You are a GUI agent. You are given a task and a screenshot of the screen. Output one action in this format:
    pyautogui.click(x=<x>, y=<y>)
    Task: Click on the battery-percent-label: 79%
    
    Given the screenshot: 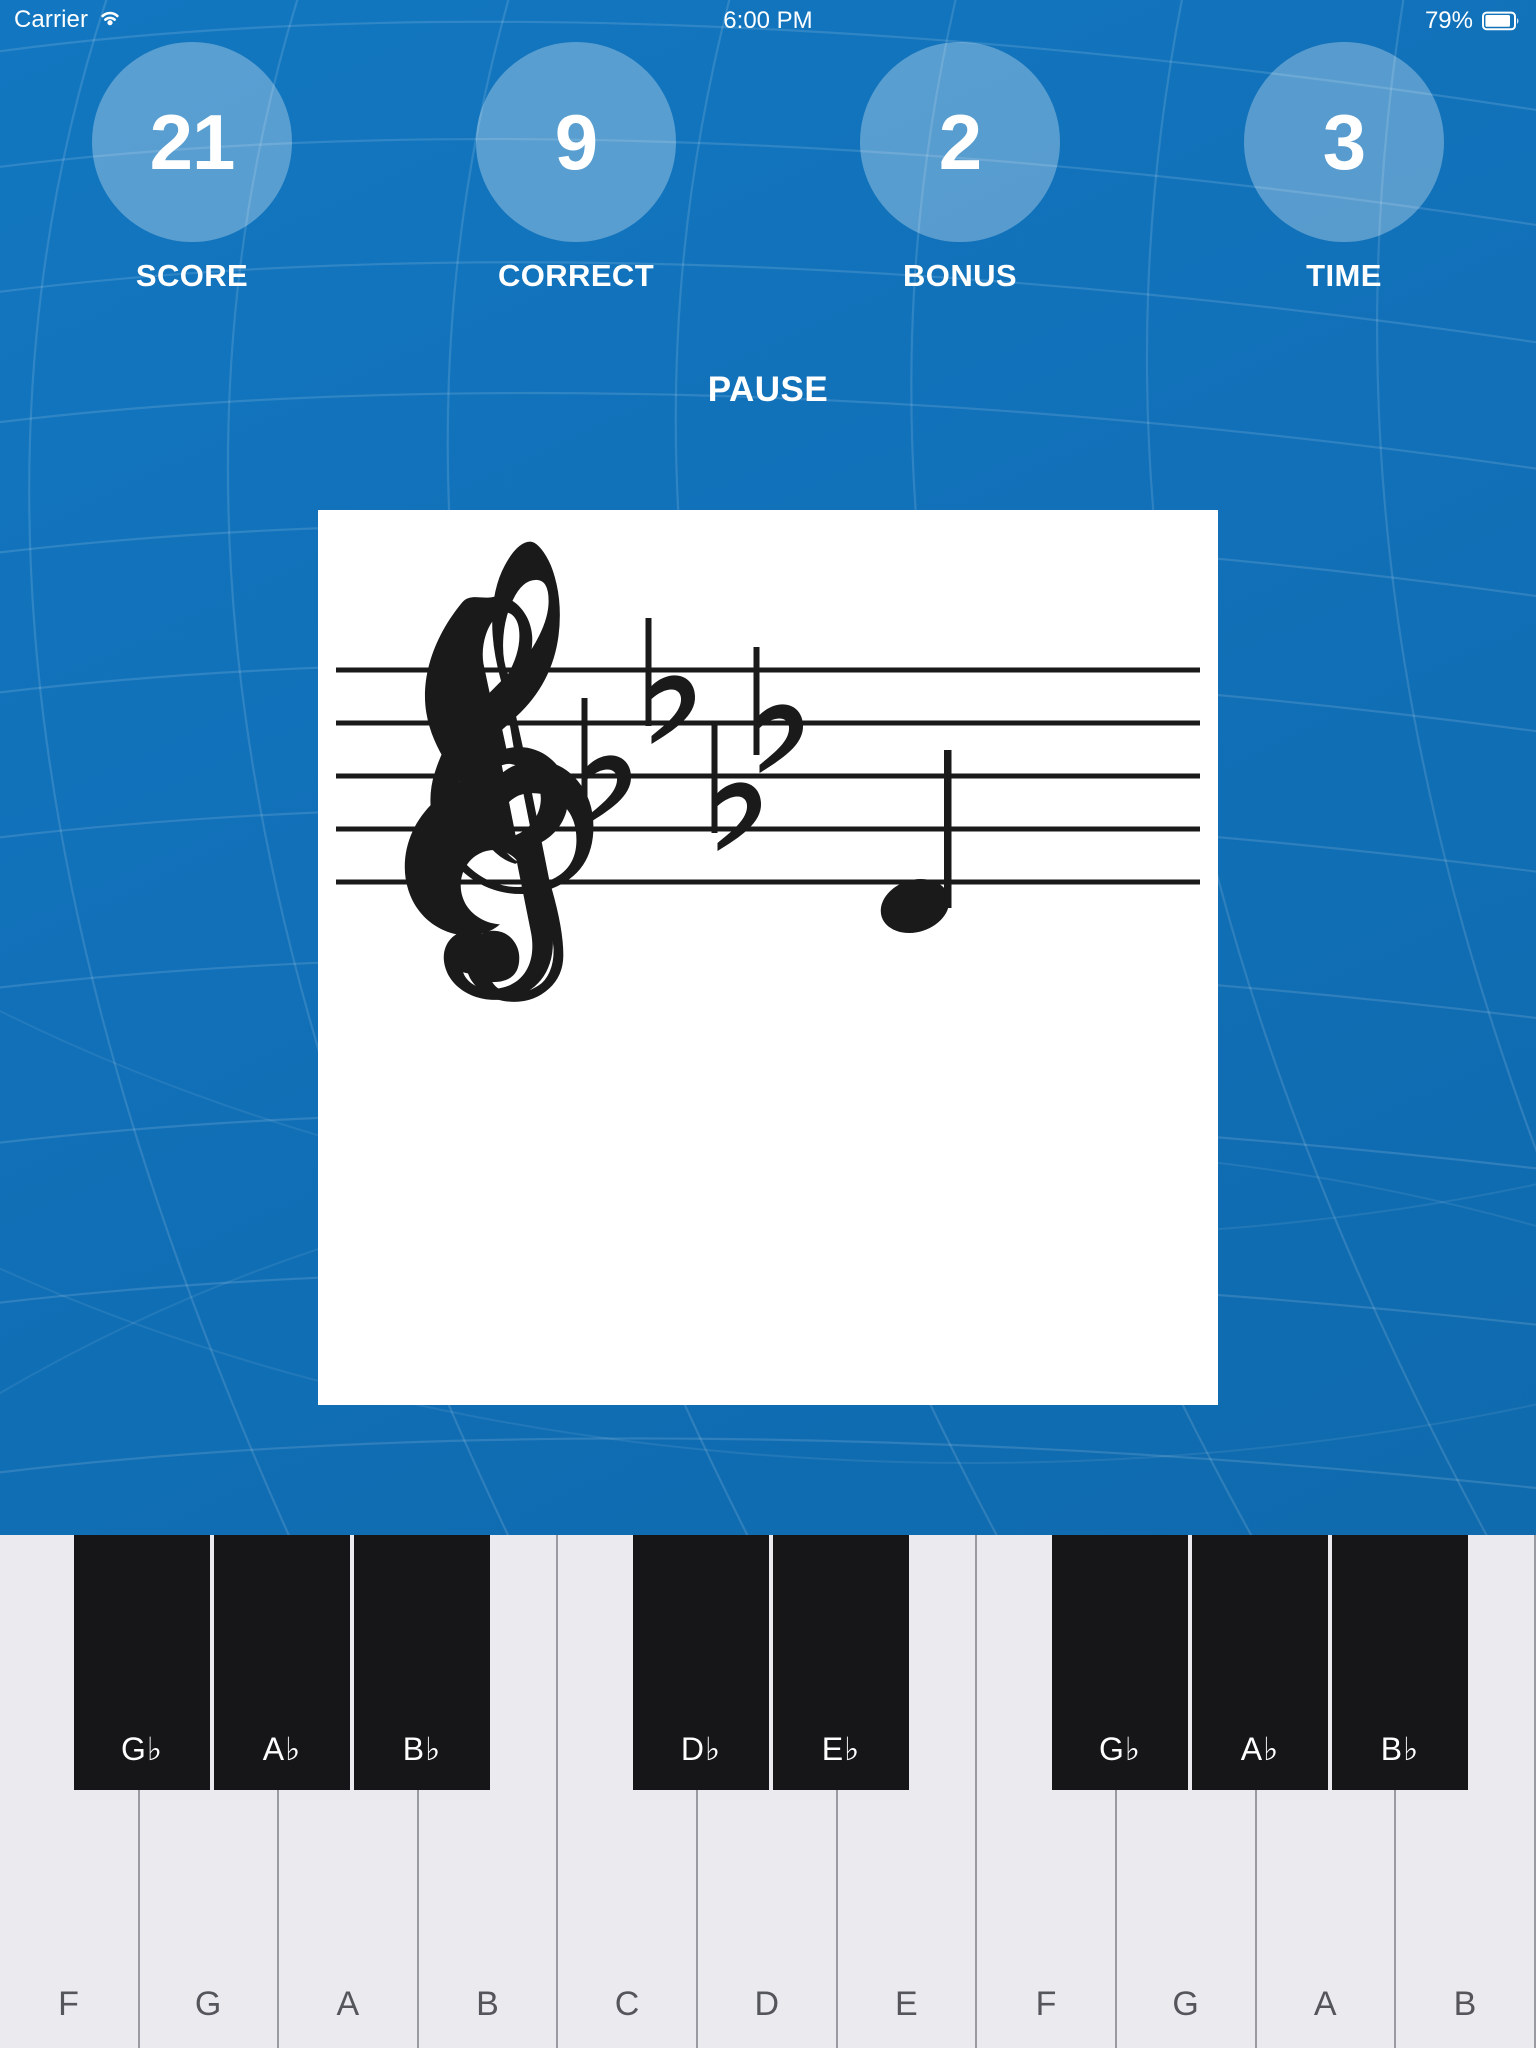 What is the action you would take?
    pyautogui.click(x=1448, y=20)
    